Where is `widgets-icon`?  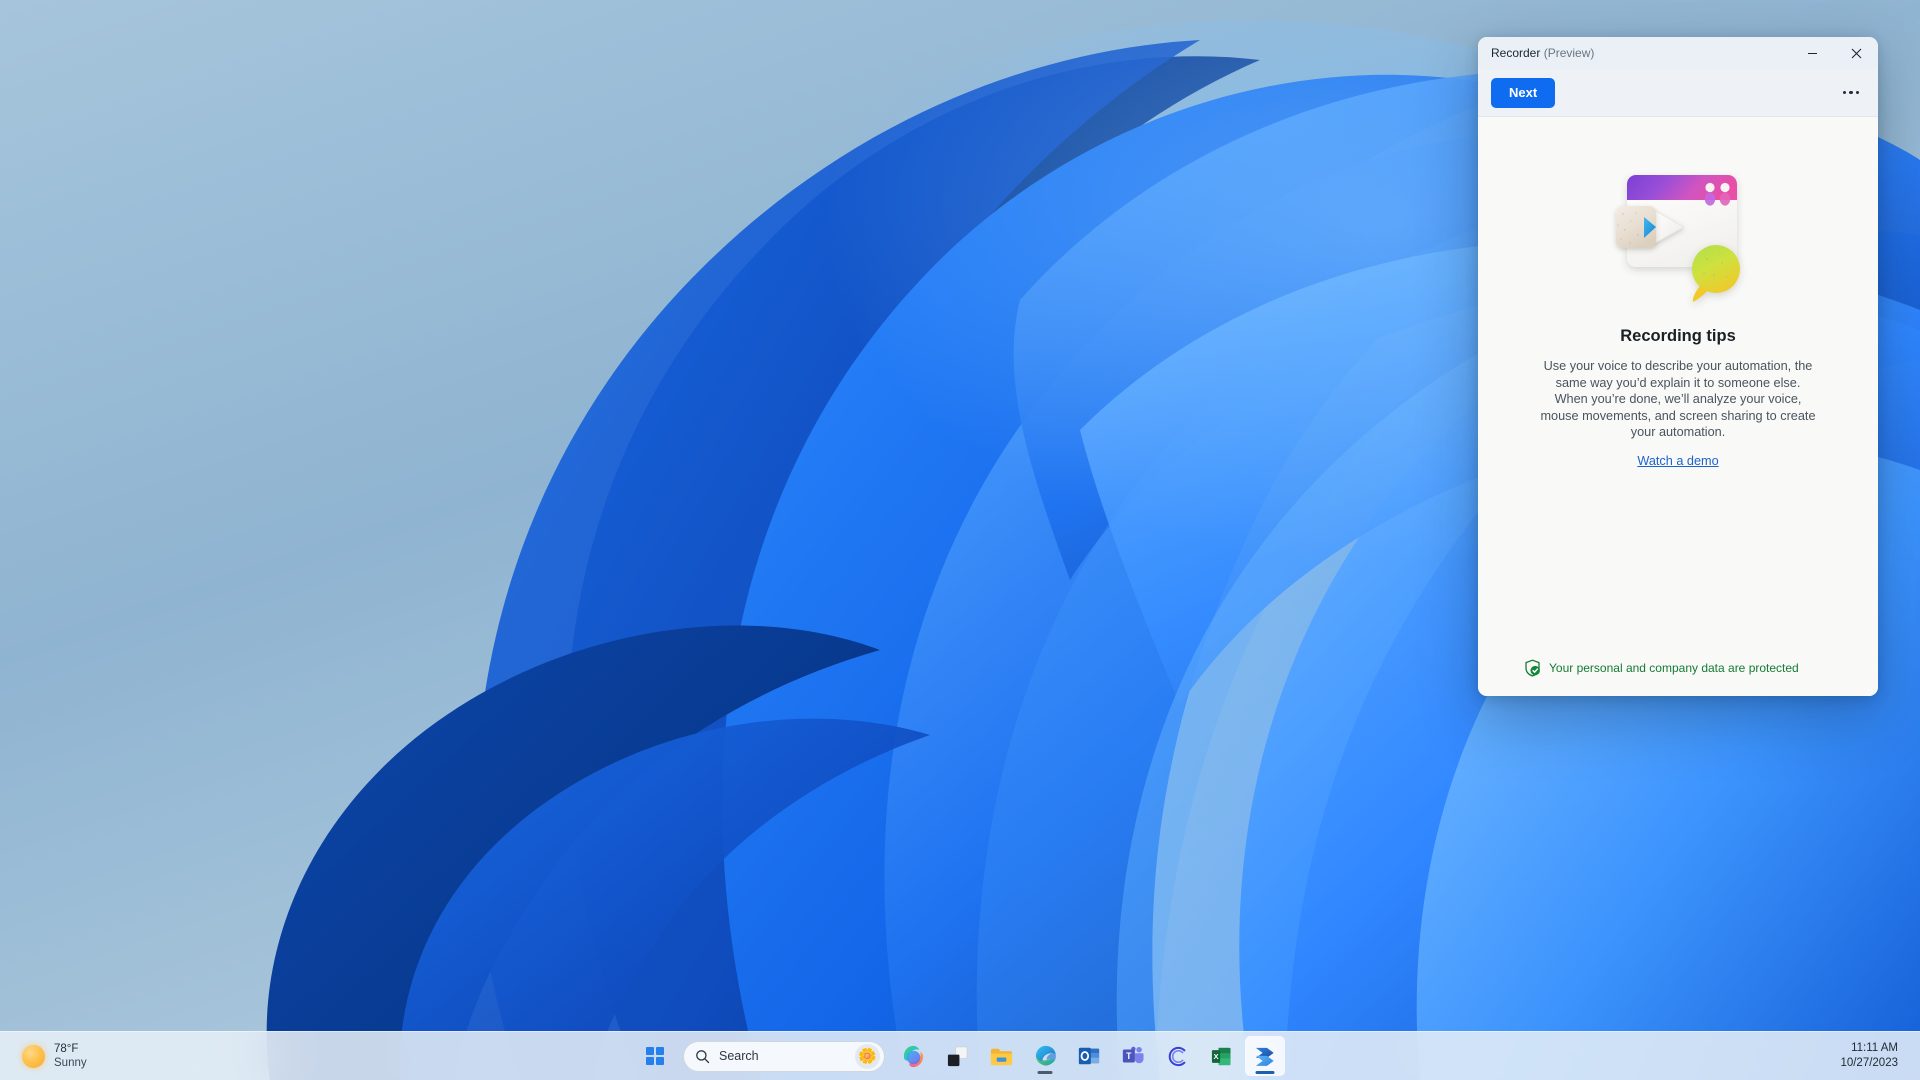
widgets-icon is located at coordinates (957, 1056).